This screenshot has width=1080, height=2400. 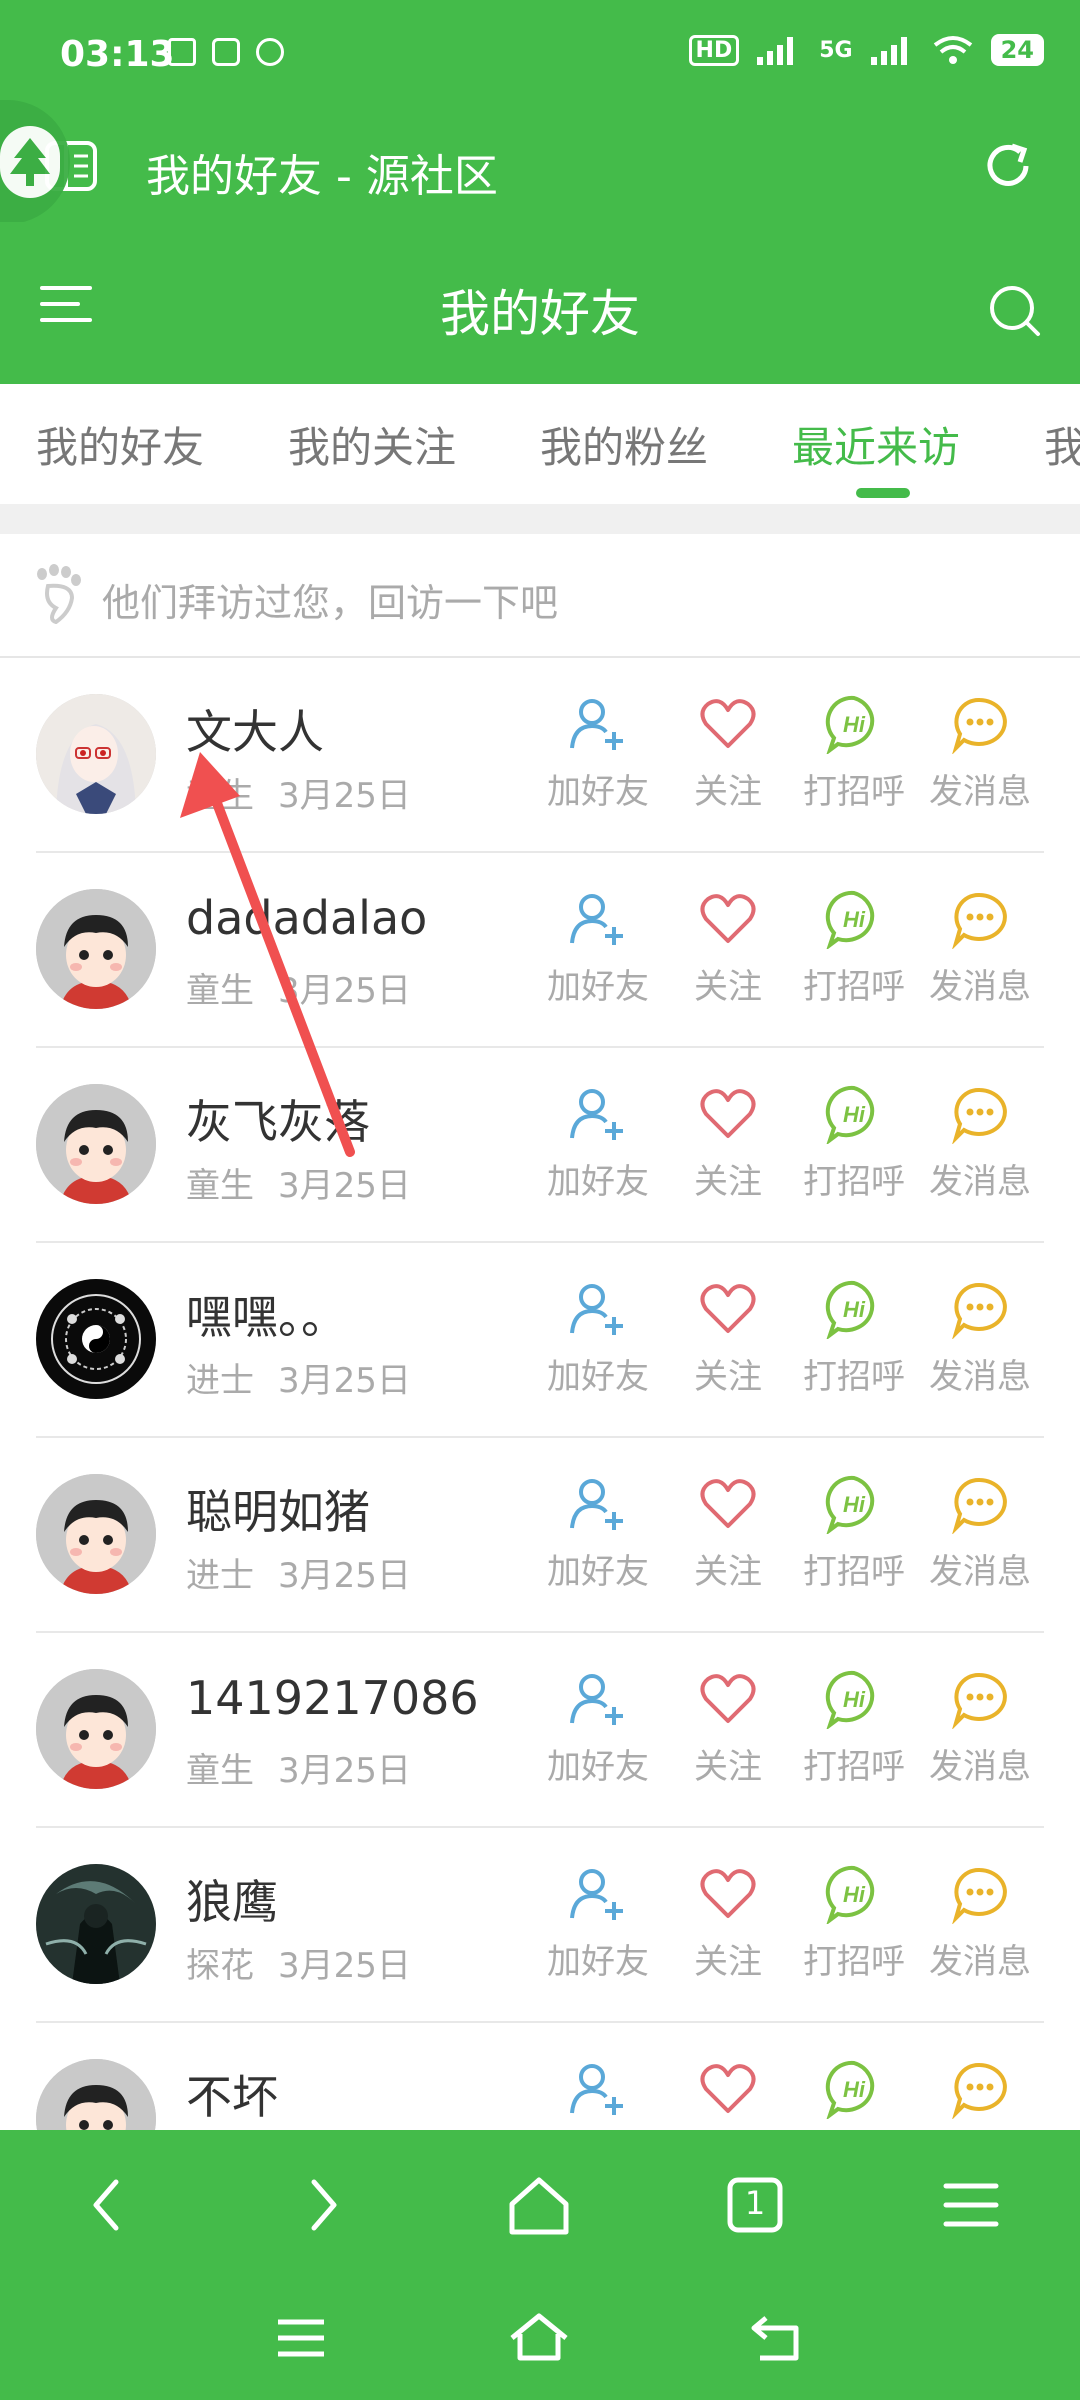 I want to click on notification-icons, so click(x=226, y=52).